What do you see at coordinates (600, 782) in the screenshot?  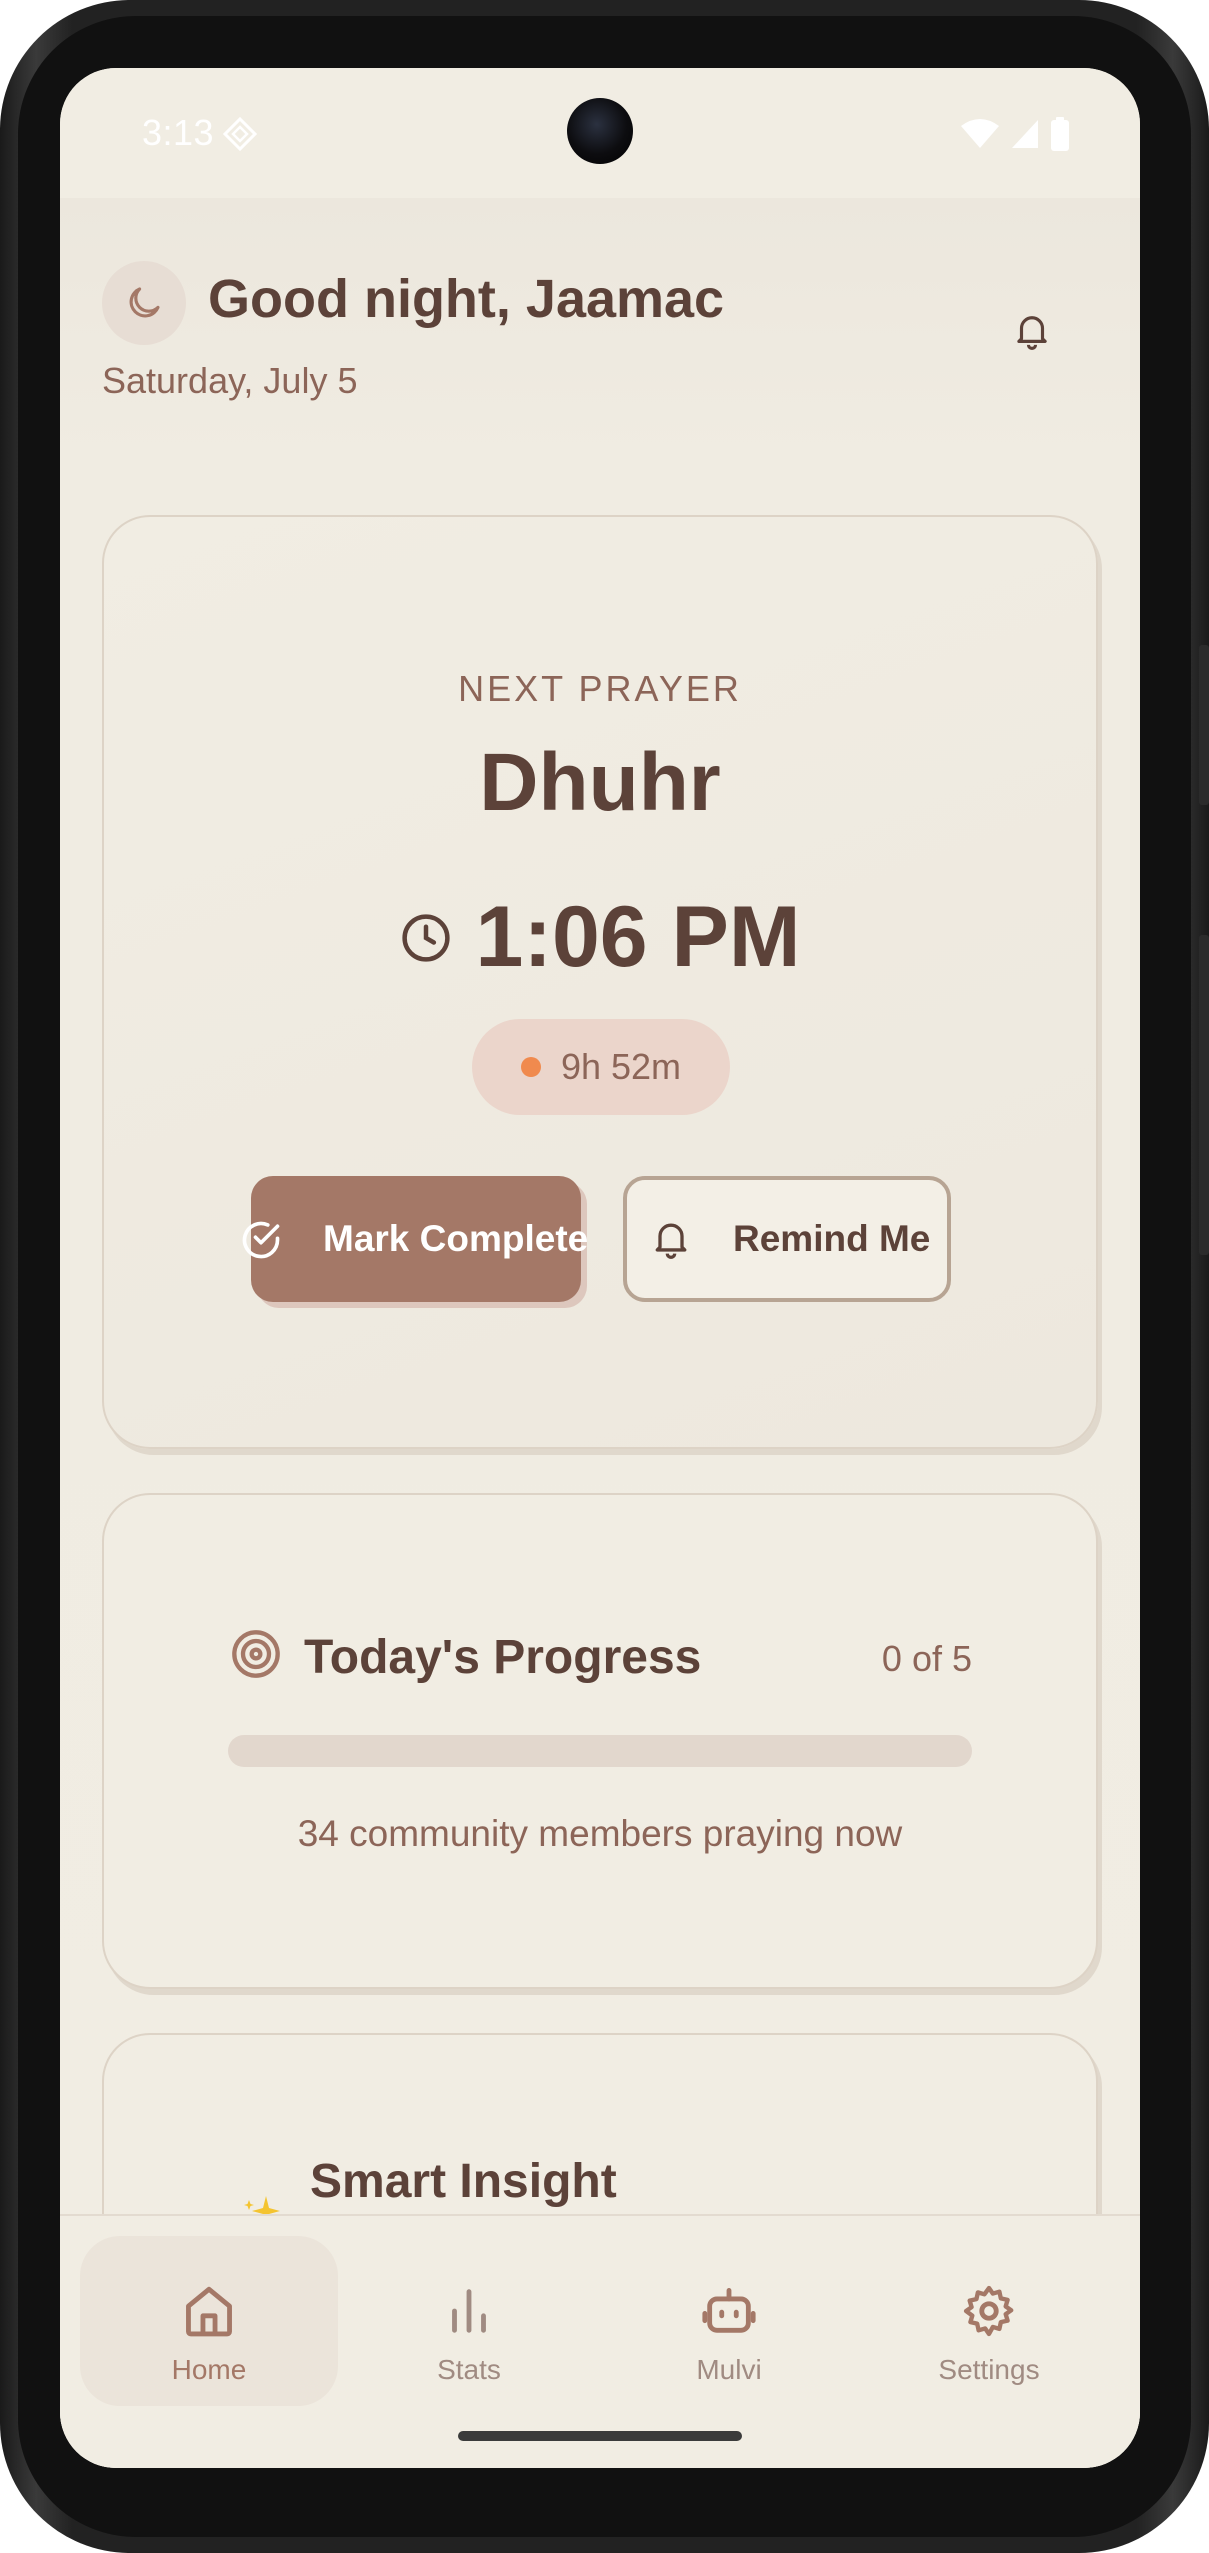 I see `prayer-name: Dhuhr` at bounding box center [600, 782].